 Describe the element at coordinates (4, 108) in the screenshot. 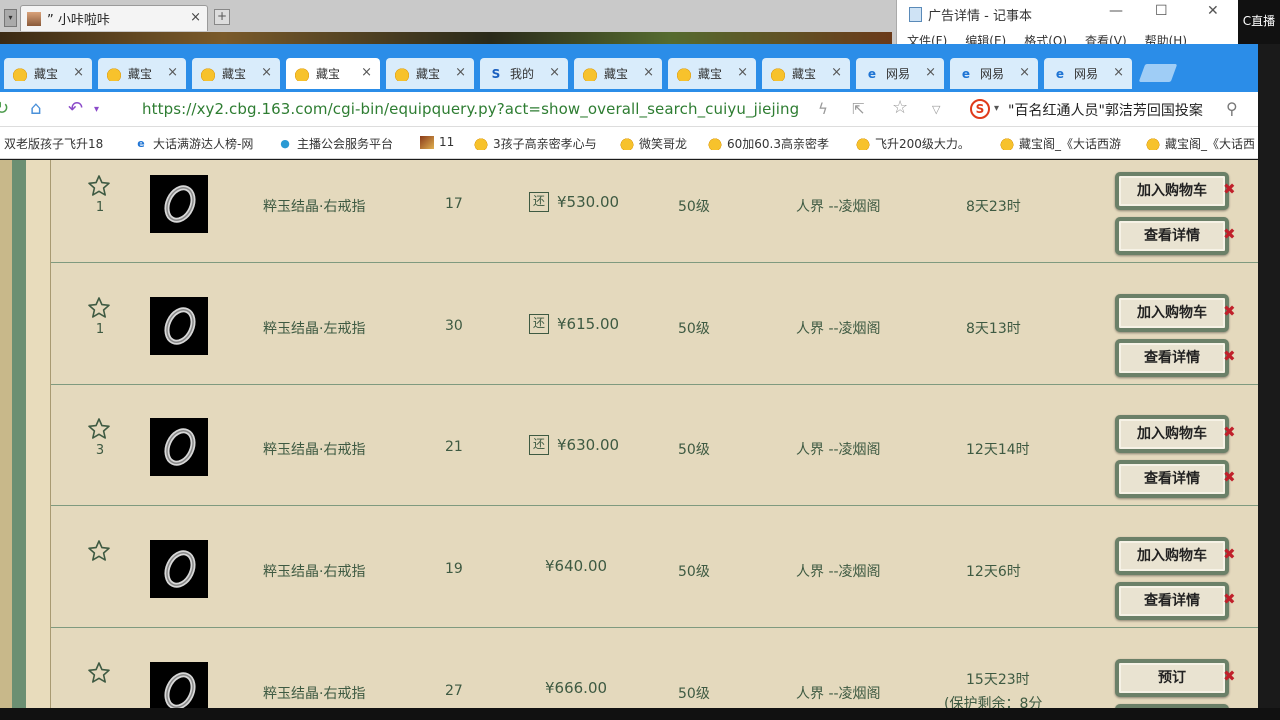

I see `refresh-icon: ↻` at that location.